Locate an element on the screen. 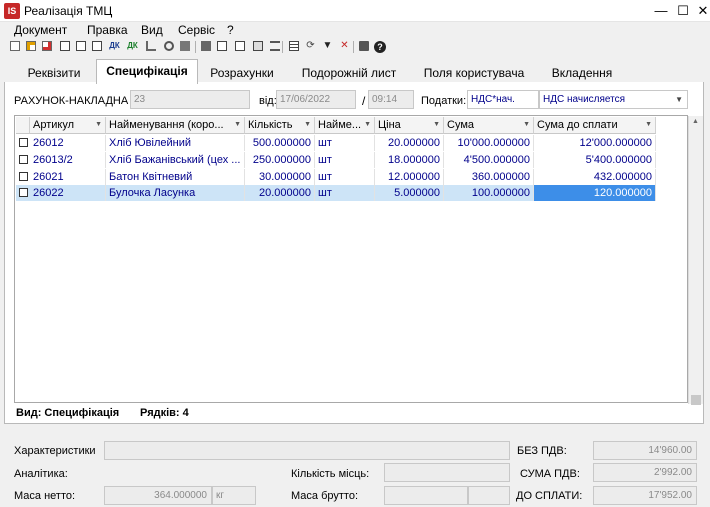 The width and height of the screenshot is (710, 507). table-icon is located at coordinates (293, 46).